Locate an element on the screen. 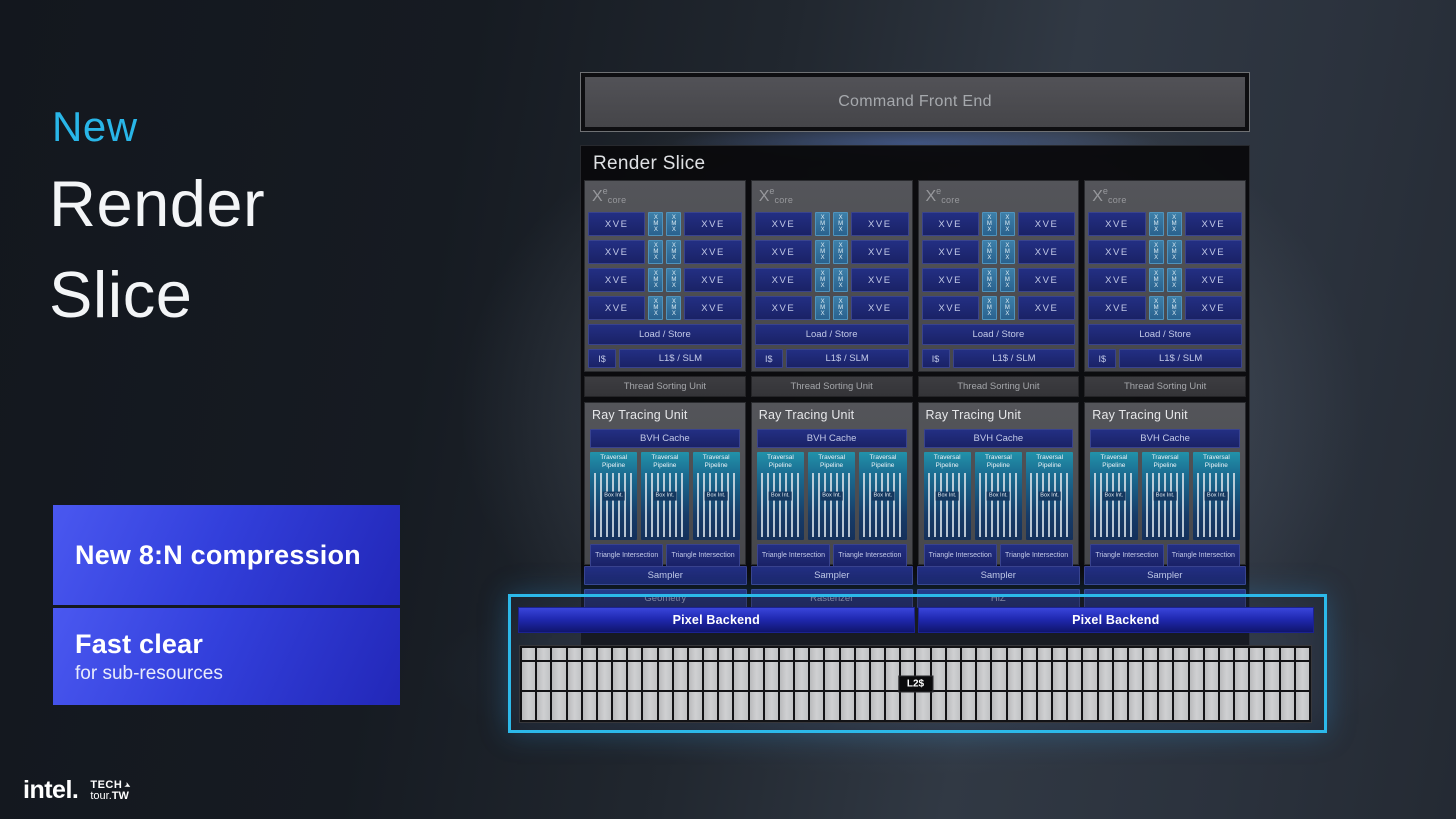 This screenshot has height=819, width=1456. sampler-unit: Sampler is located at coordinates (665, 575).